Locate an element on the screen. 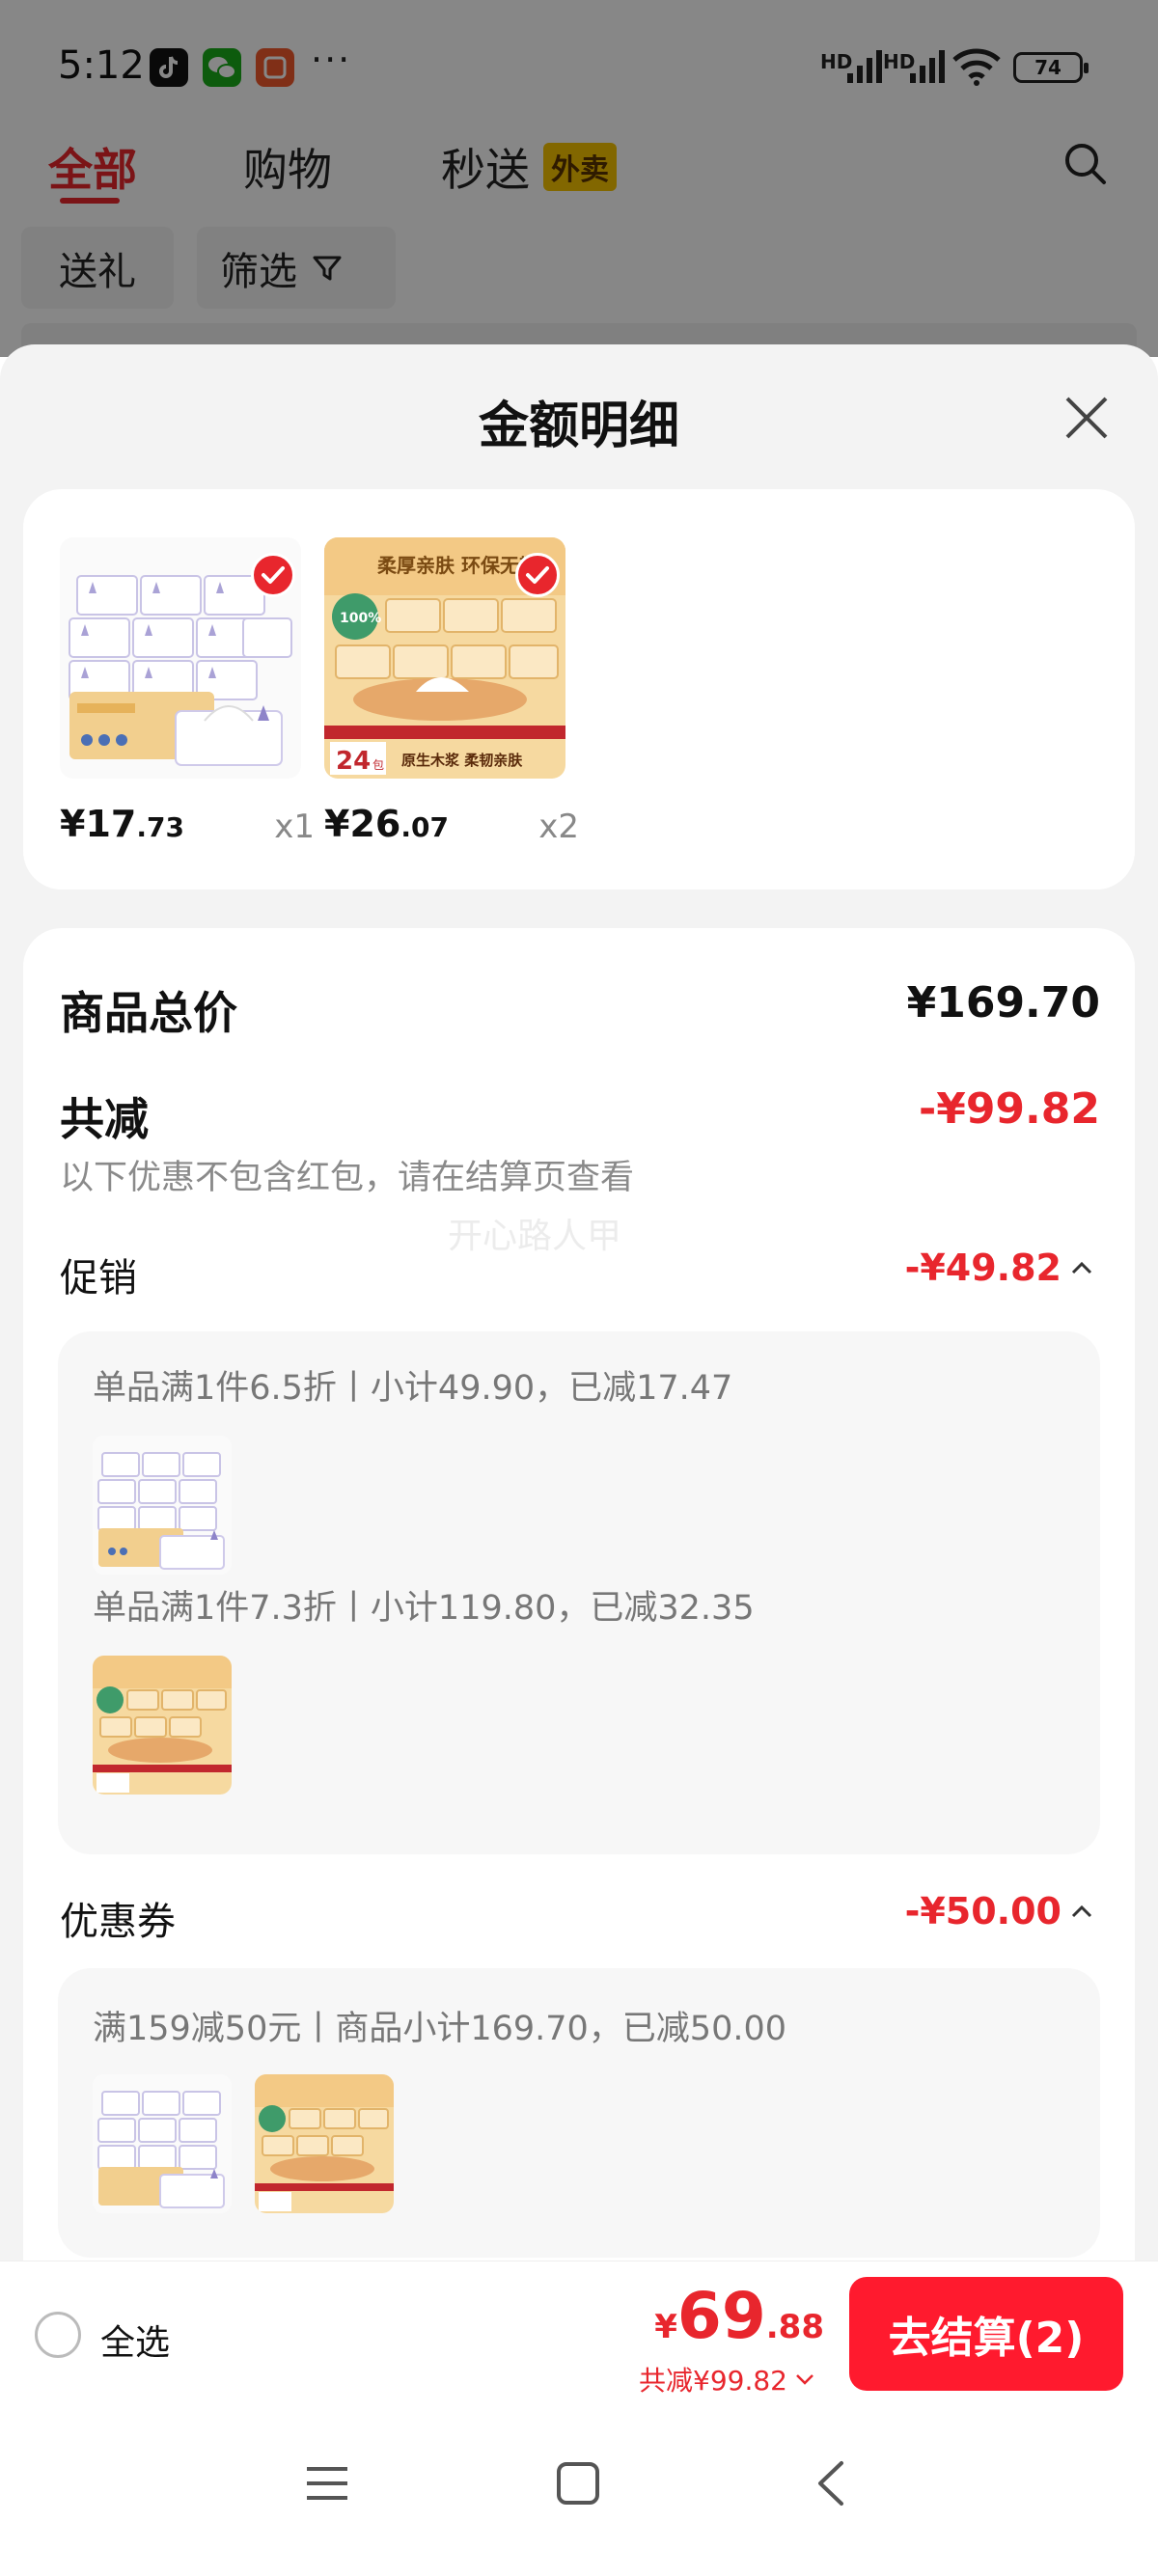 The height and width of the screenshot is (2576, 1158). product-quantity: x1 is located at coordinates (294, 827).